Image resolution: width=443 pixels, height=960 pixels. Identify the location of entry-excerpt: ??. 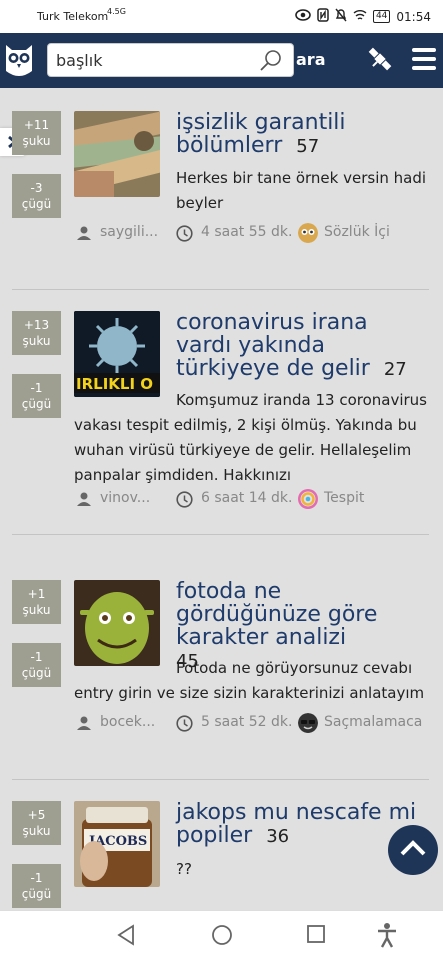
(184, 869).